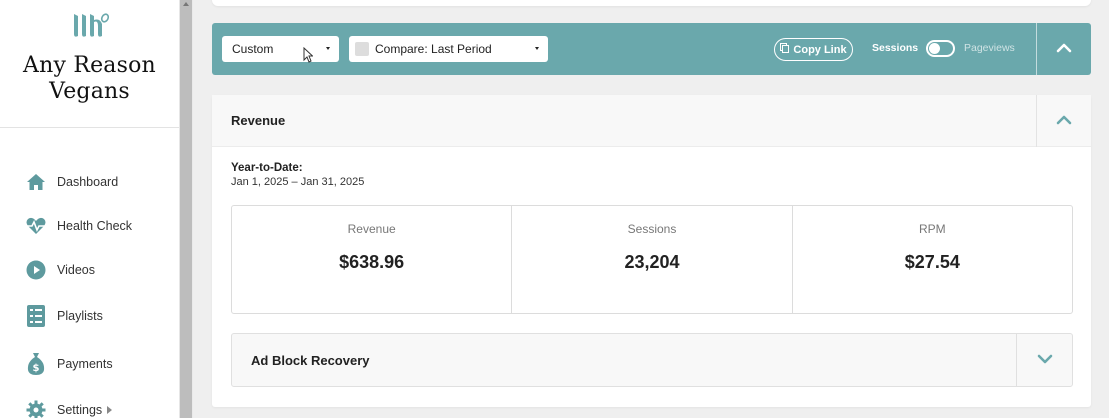 The height and width of the screenshot is (418, 1109). Describe the element at coordinates (85, 364) in the screenshot. I see `sidebar-item-label: Payments` at that location.